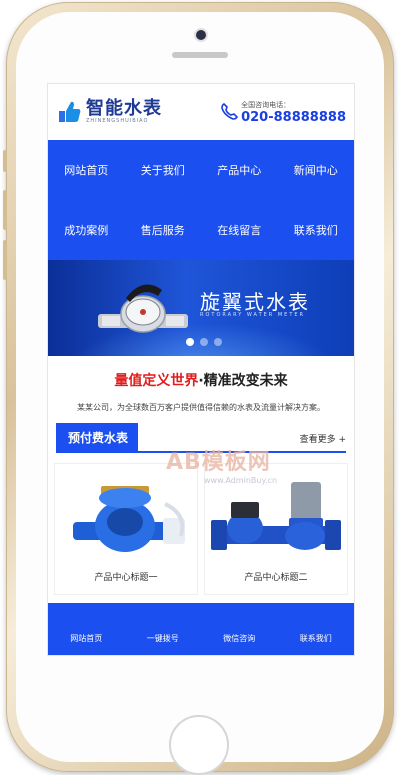 Image resolution: width=400 pixels, height=775 pixels. What do you see at coordinates (276, 578) in the screenshot?
I see `product-caption: 产品中心标题二` at bounding box center [276, 578].